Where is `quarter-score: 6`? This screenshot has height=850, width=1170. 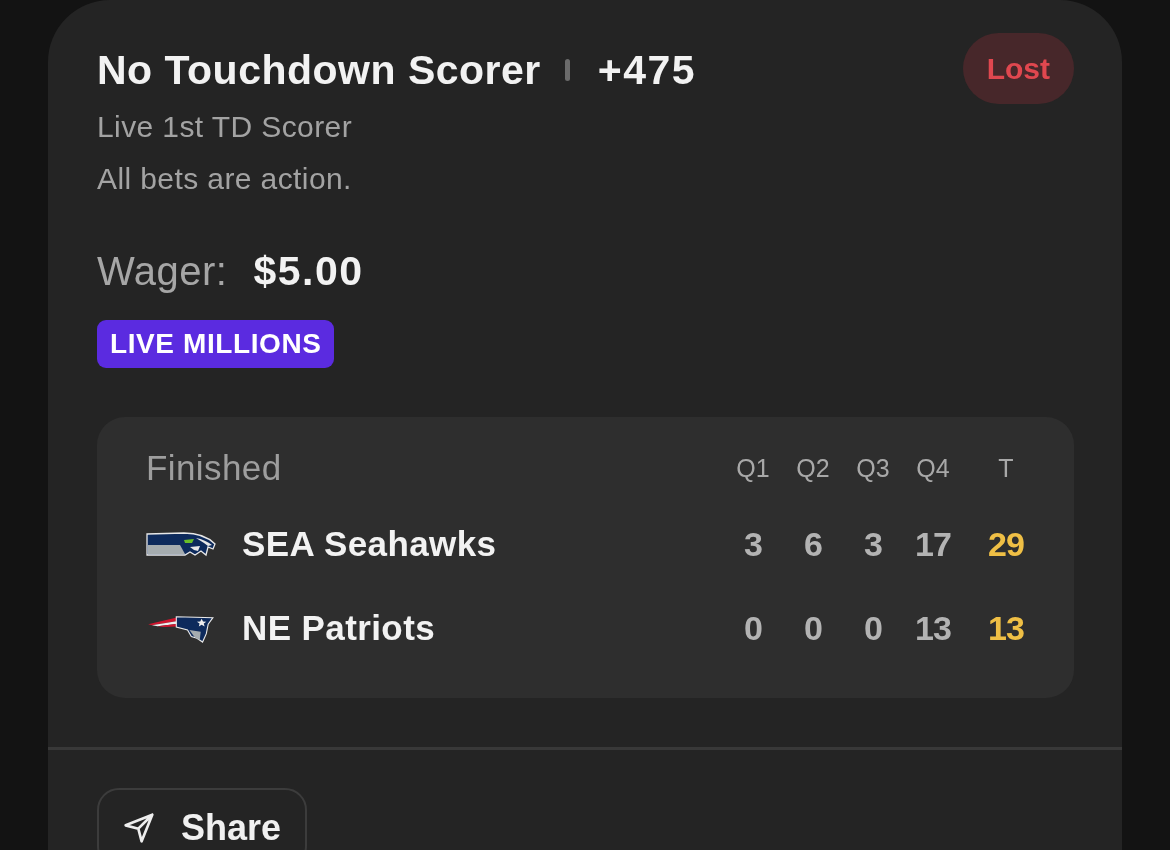
quarter-score: 6 is located at coordinates (813, 544).